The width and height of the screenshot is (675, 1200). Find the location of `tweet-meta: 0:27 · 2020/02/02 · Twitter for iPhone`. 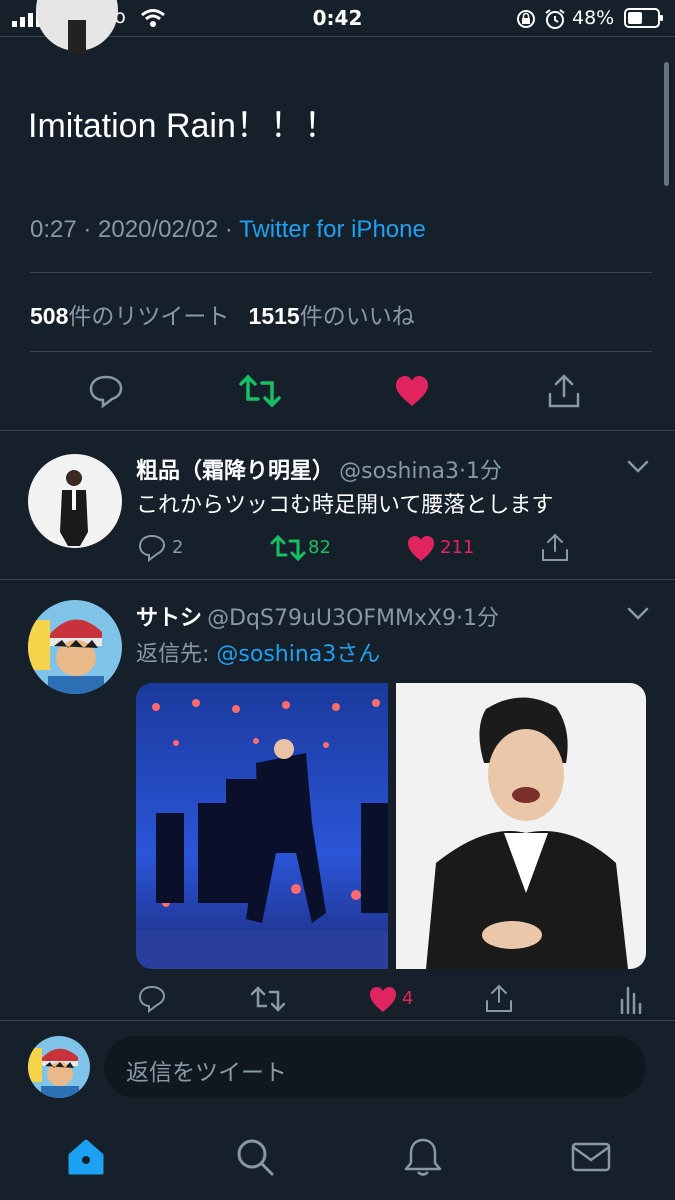

tweet-meta: 0:27 · 2020/02/02 · Twitter for iPhone is located at coordinates (228, 230).